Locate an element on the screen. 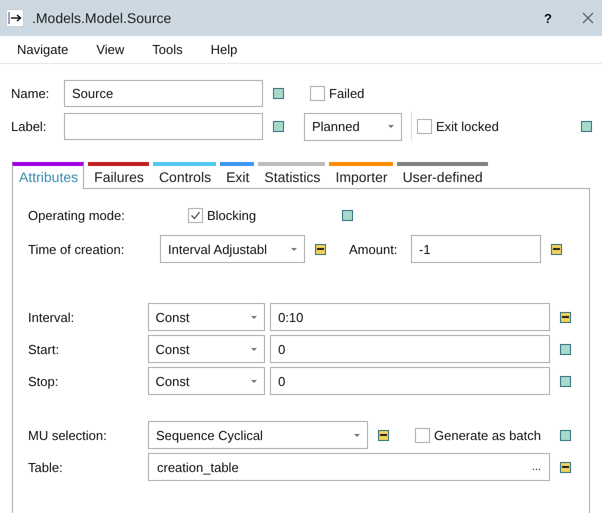 This screenshot has height=513, width=602. field-label: Label: is located at coordinates (29, 126).